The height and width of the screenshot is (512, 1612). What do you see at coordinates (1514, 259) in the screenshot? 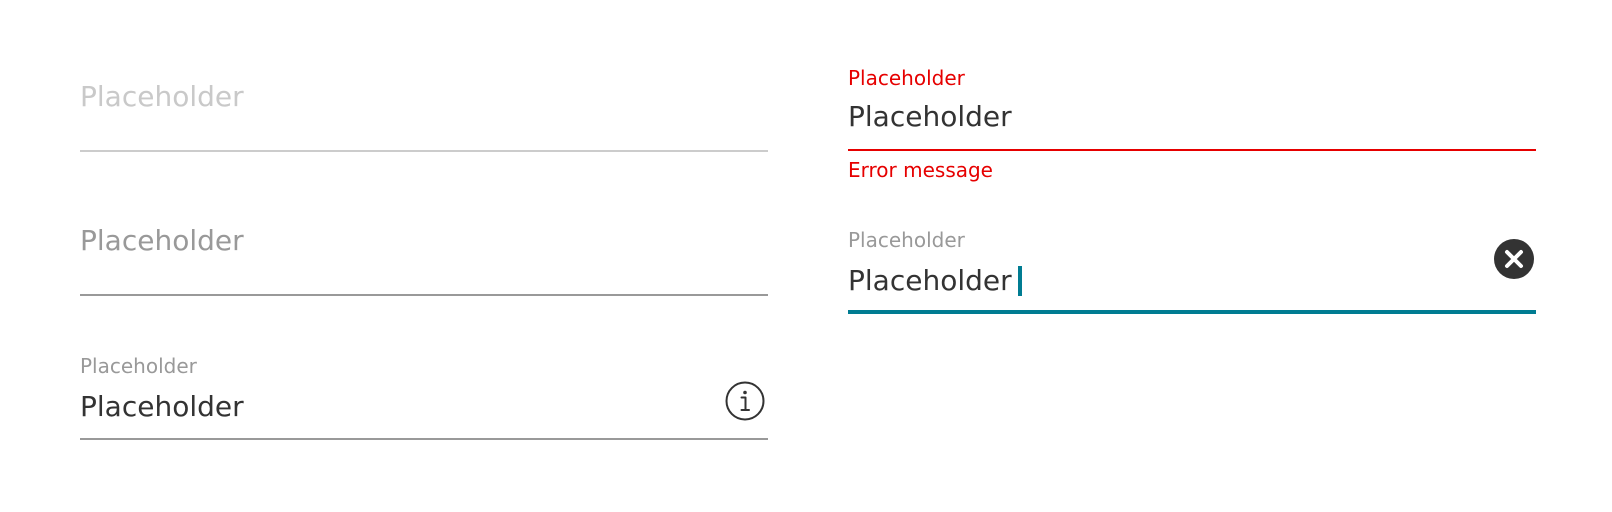
I see `clear-icon` at bounding box center [1514, 259].